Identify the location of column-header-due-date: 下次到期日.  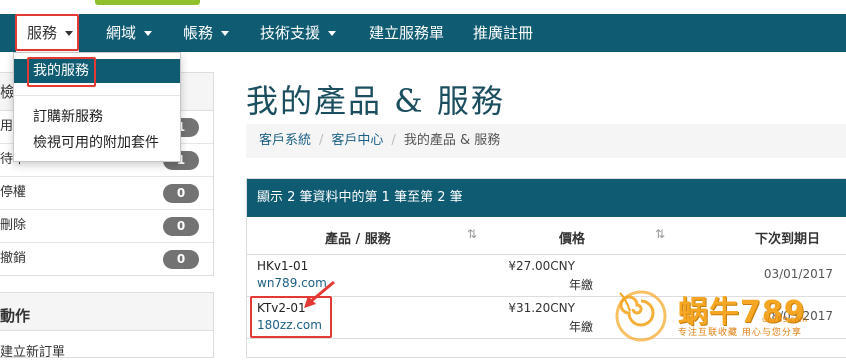
(787, 237).